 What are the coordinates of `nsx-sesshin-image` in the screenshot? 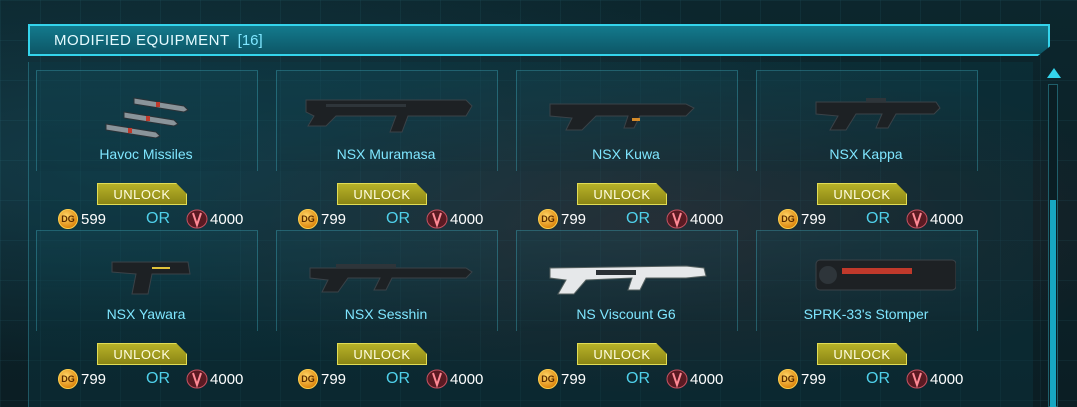 It's located at (391, 278).